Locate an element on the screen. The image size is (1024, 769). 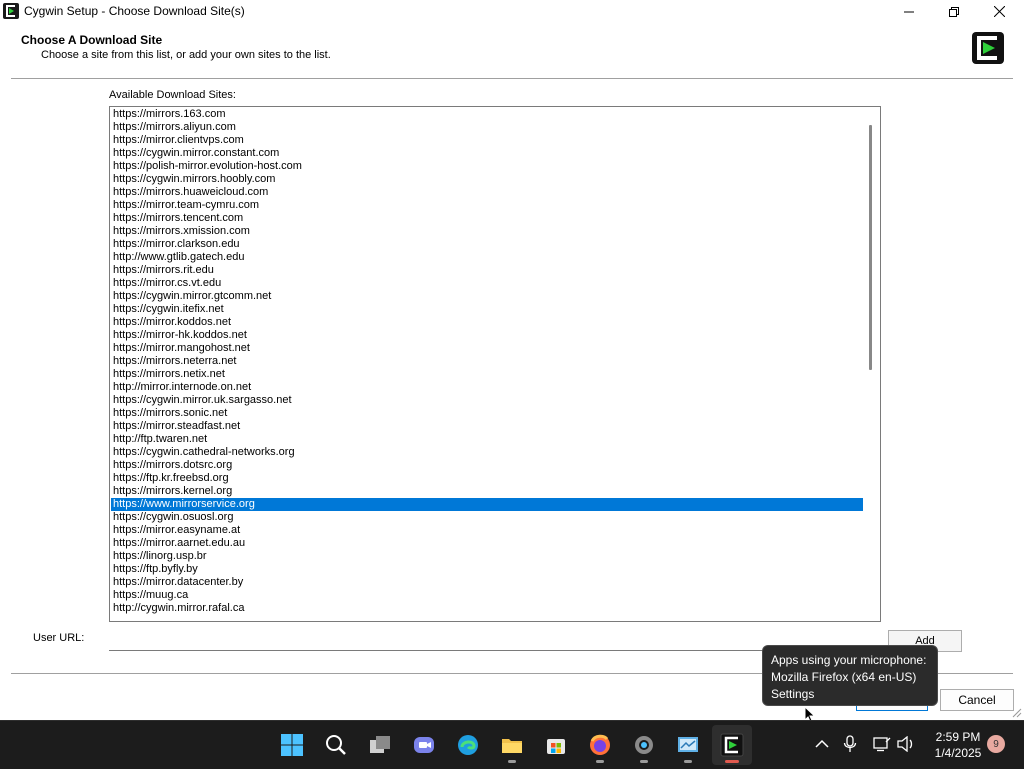
microphone-tray-button is located at coordinates (850, 744).